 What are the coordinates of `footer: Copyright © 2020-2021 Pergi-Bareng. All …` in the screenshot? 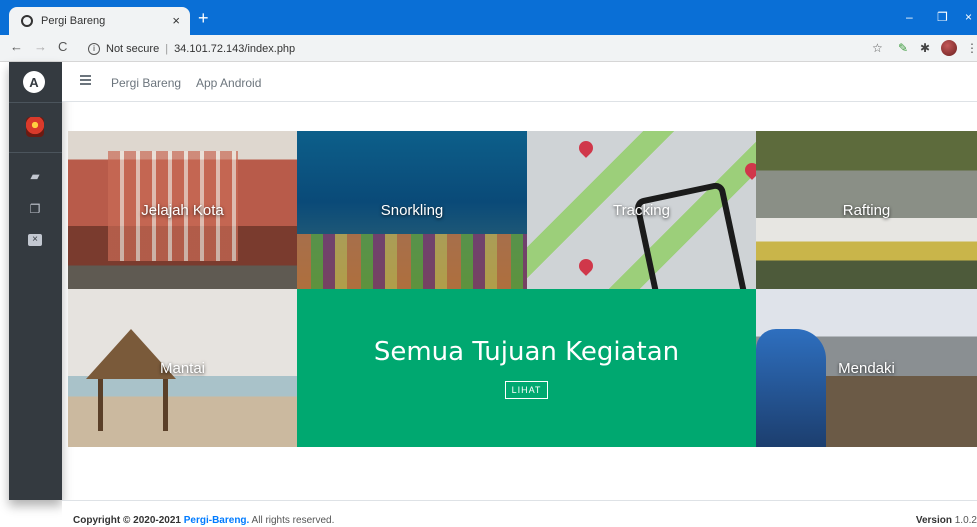 It's located at (519, 513).